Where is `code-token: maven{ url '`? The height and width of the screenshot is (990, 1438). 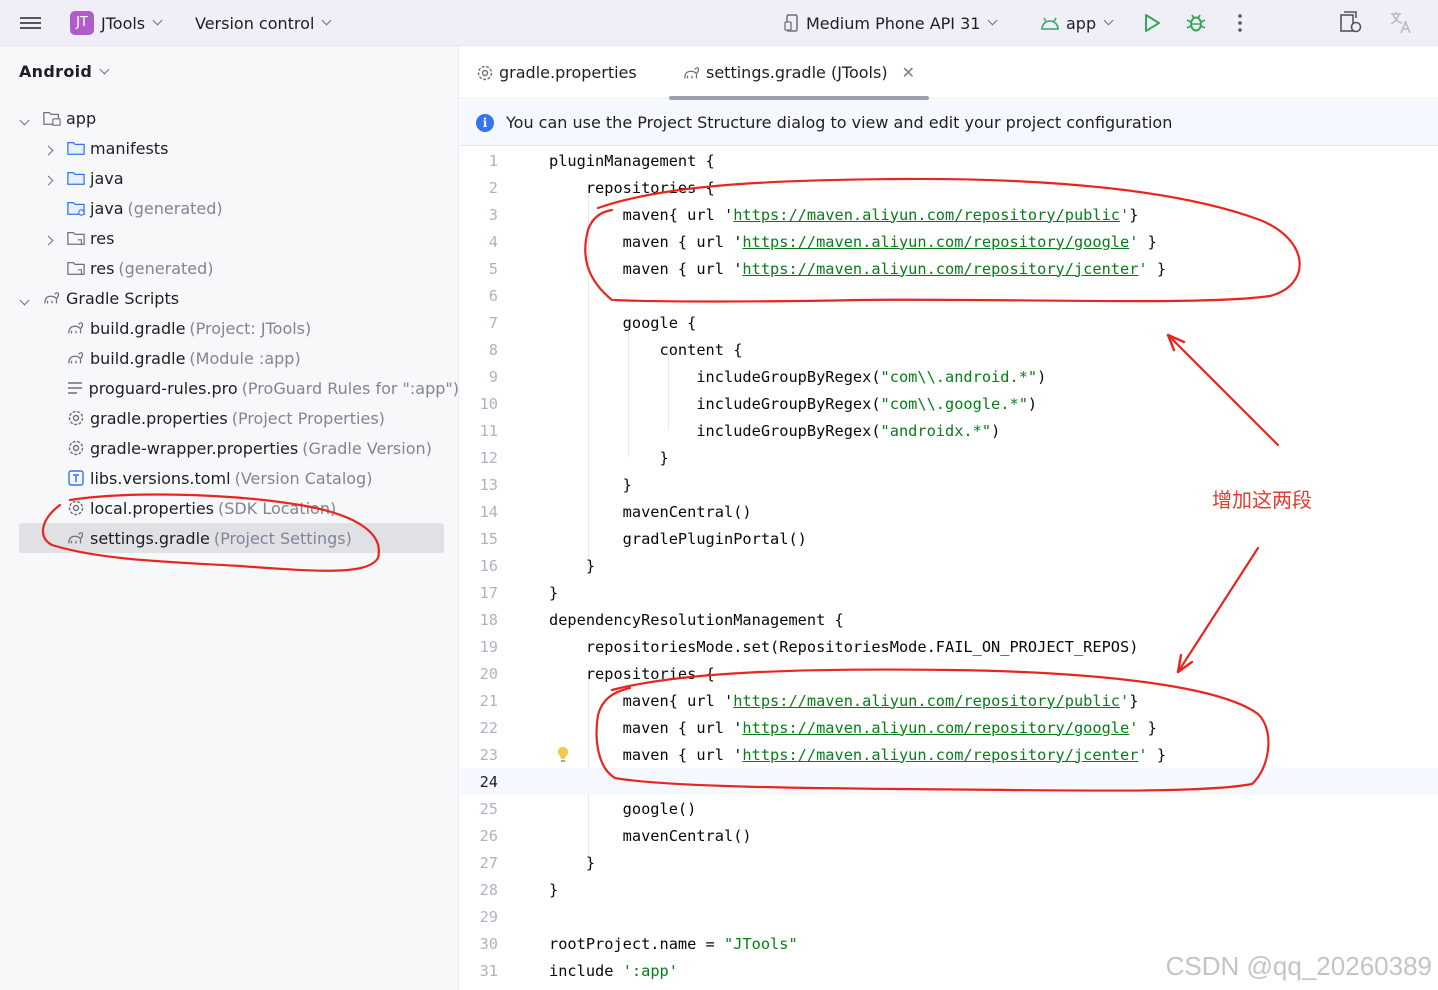
code-token: maven{ url ' is located at coordinates (641, 700).